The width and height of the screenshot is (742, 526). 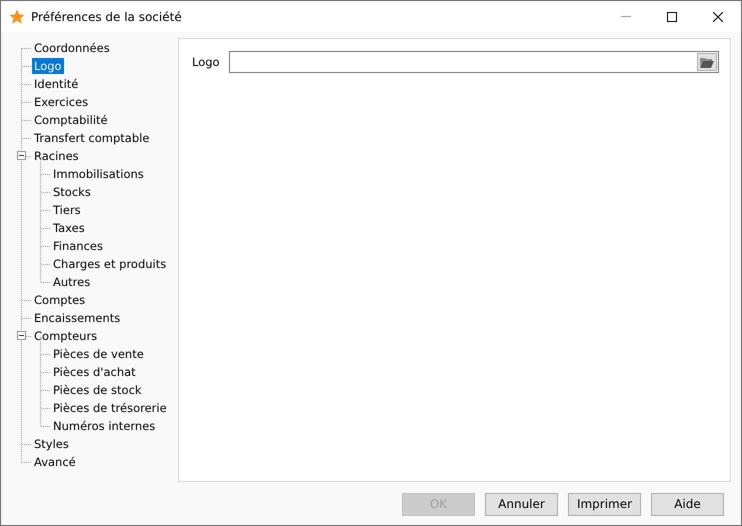 What do you see at coordinates (71, 282) in the screenshot?
I see `tree-item: Autres` at bounding box center [71, 282].